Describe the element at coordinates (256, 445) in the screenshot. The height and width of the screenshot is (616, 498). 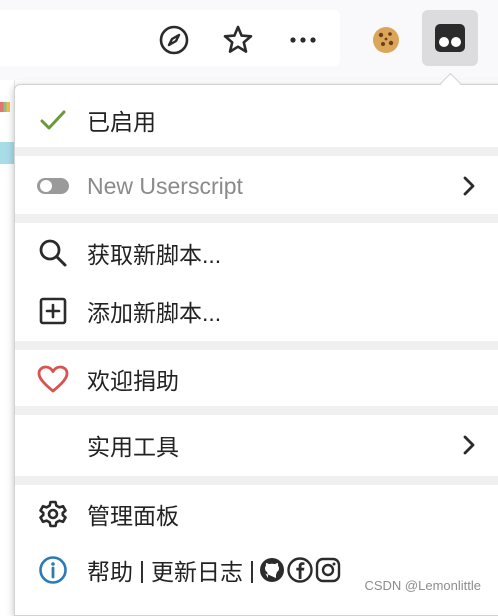
I see `menu-item-utilities: 实用工具` at that location.